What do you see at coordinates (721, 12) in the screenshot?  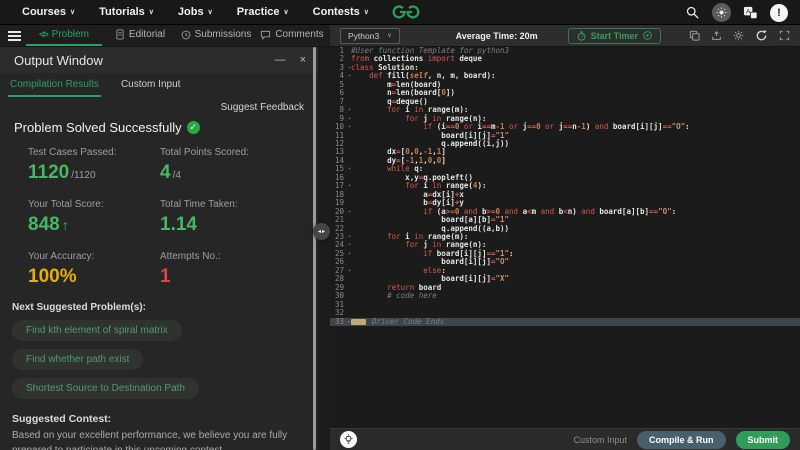 I see `theme-toggle-sun-icon` at bounding box center [721, 12].